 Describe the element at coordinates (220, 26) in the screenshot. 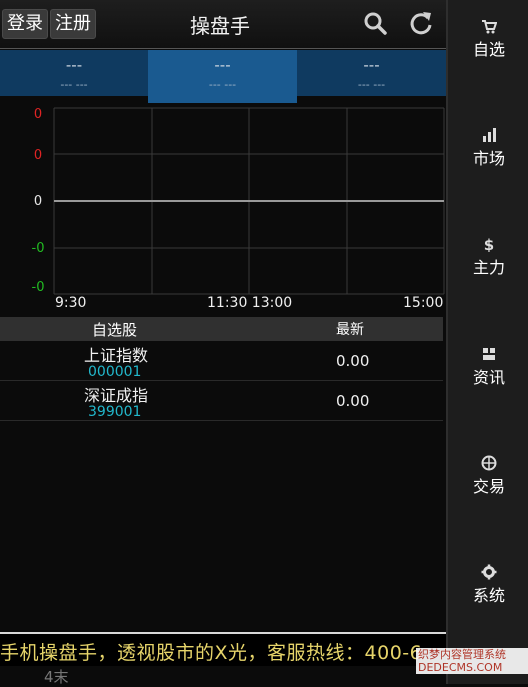

I see `page-title: 操盘手` at that location.